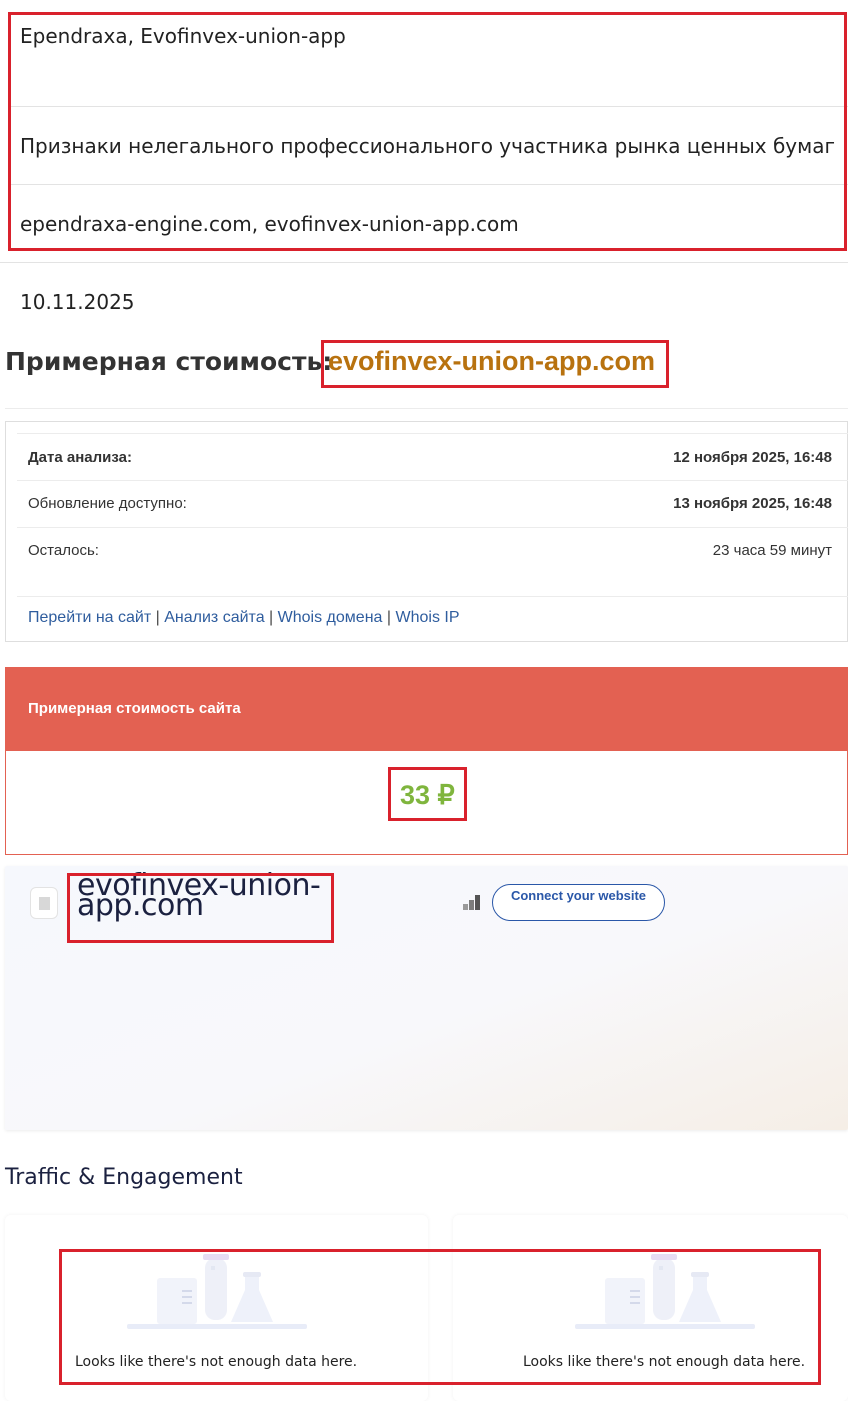 The image size is (848, 1401). I want to click on highlight-box-sw-domain, so click(200, 908).